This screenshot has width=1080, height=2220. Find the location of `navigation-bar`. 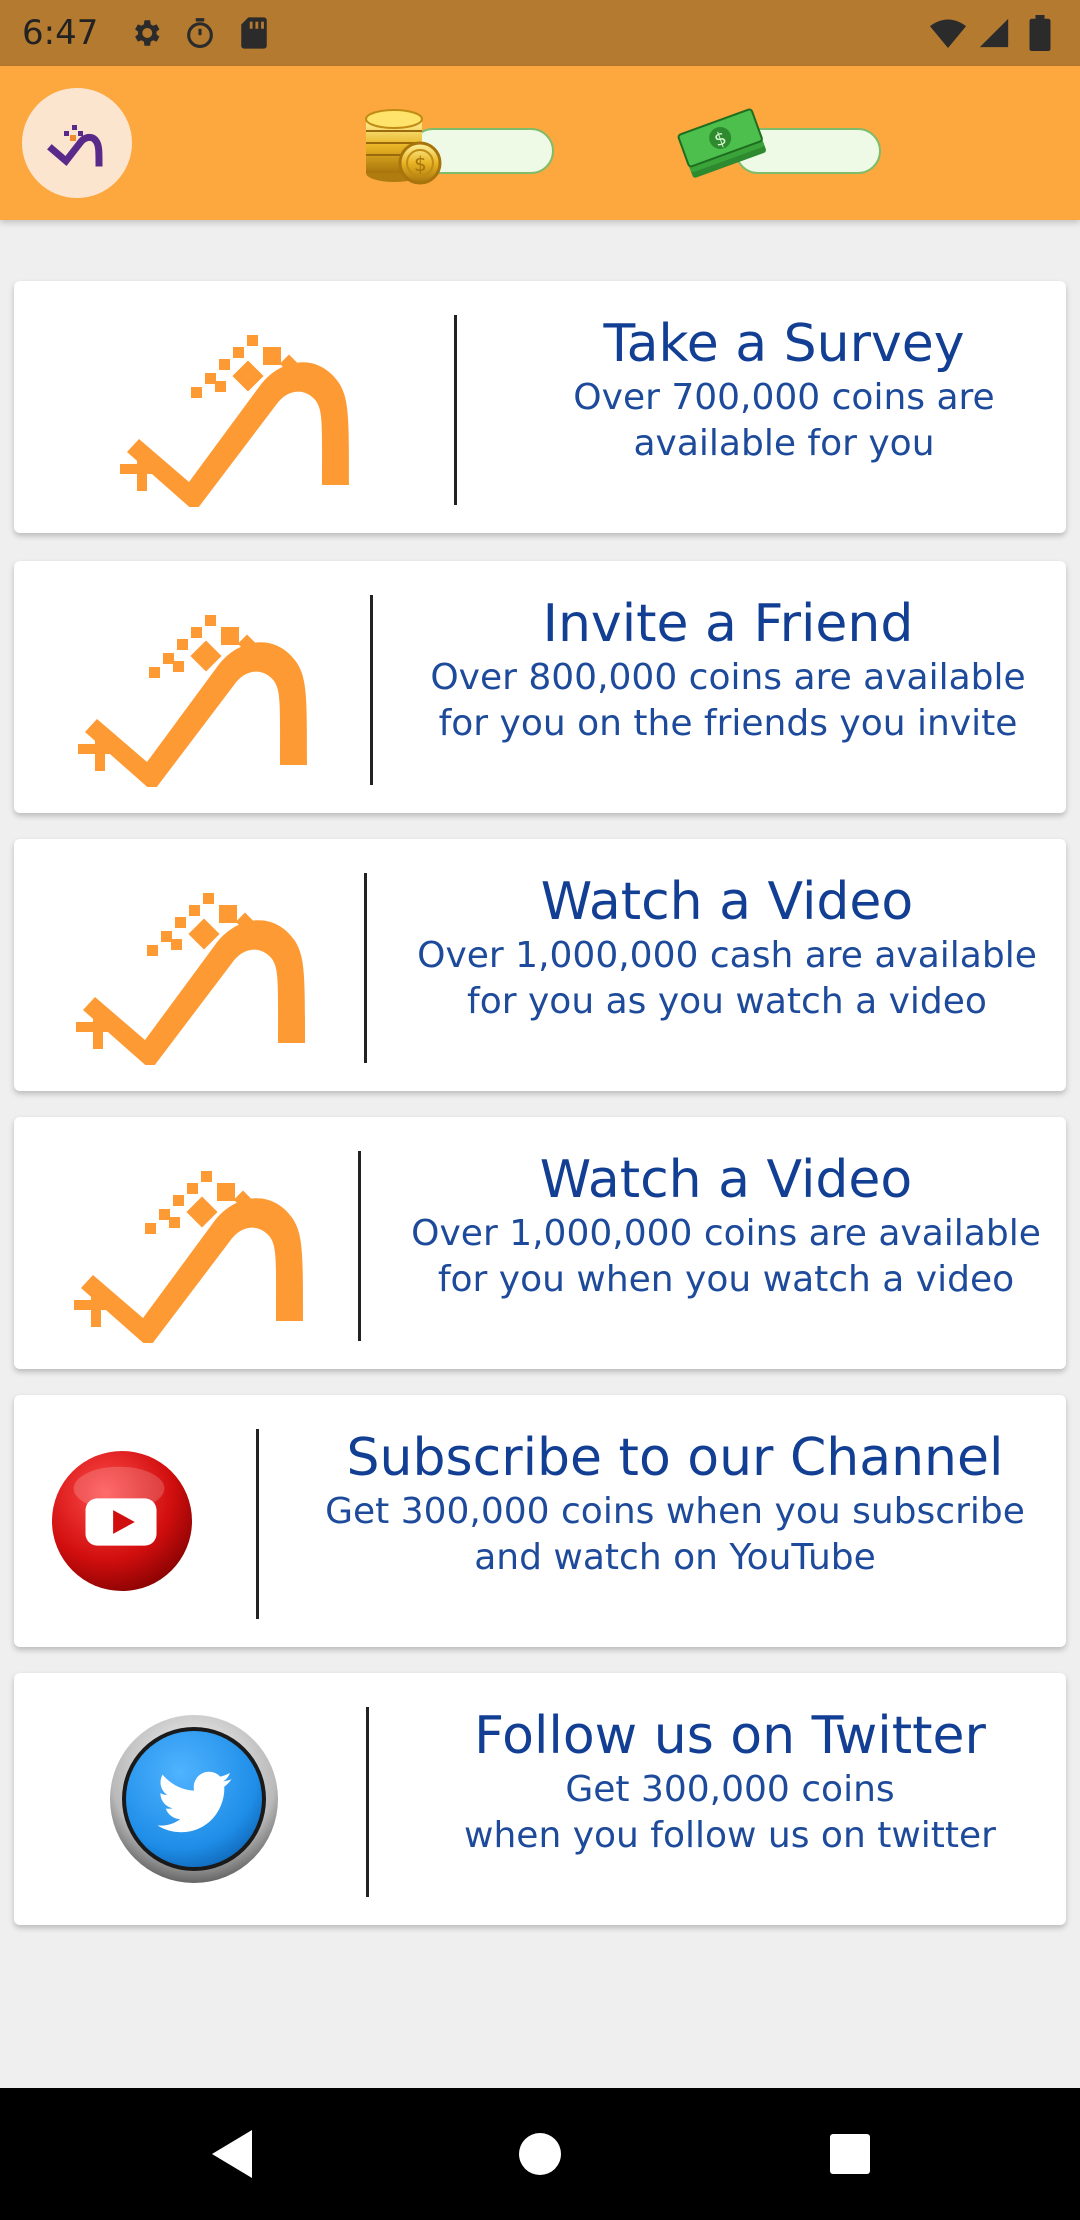

navigation-bar is located at coordinates (540, 2154).